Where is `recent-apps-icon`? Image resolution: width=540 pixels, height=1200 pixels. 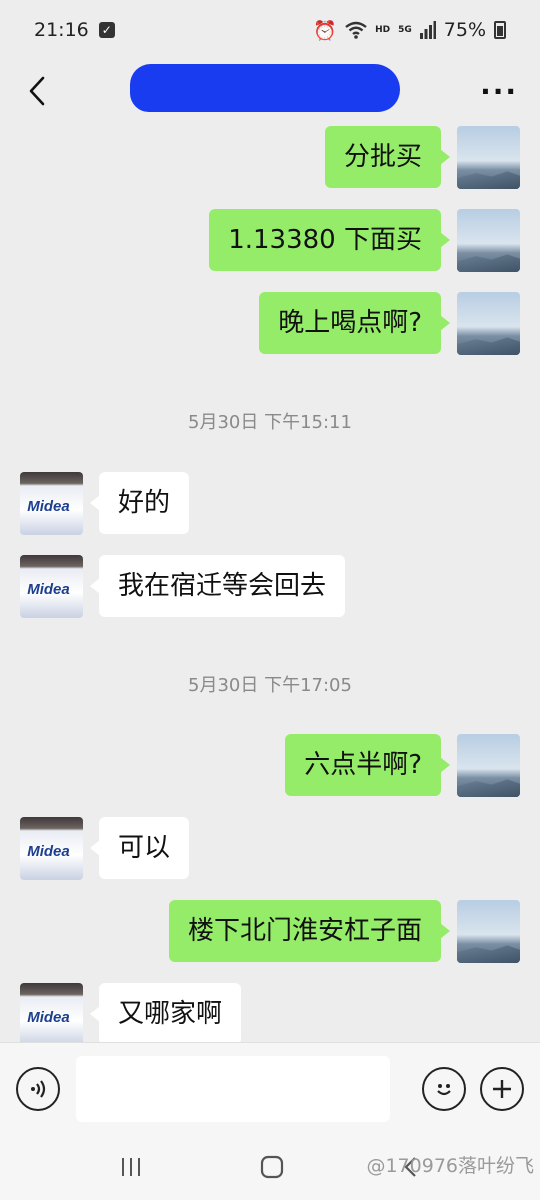 recent-apps-icon is located at coordinates (131, 1167).